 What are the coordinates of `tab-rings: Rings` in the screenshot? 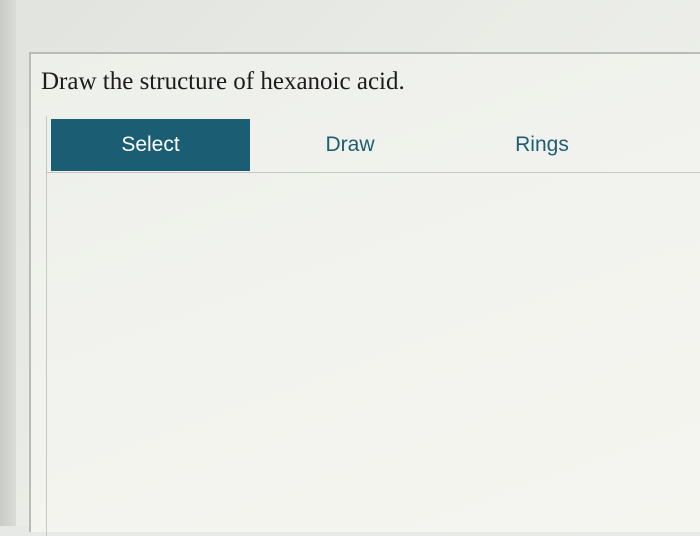 It's located at (542, 145).